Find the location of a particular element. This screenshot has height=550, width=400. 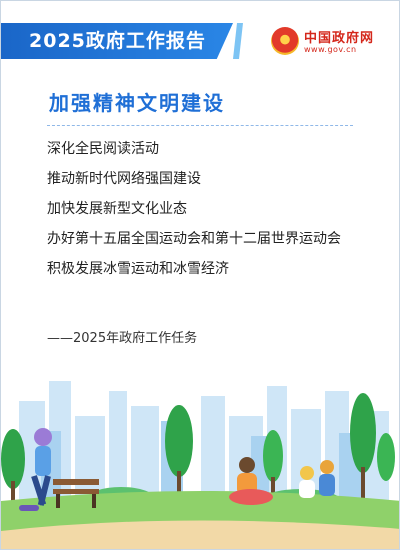

task-item-5: 积极发展冰雪运动和冰雪经济 is located at coordinates (138, 269).